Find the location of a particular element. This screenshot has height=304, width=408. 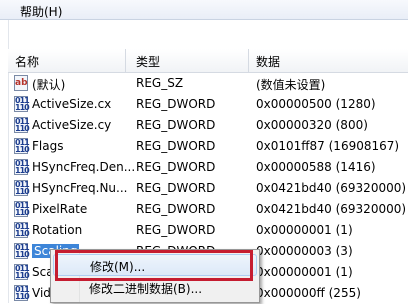

value-name: (默认) is located at coordinates (48, 84).